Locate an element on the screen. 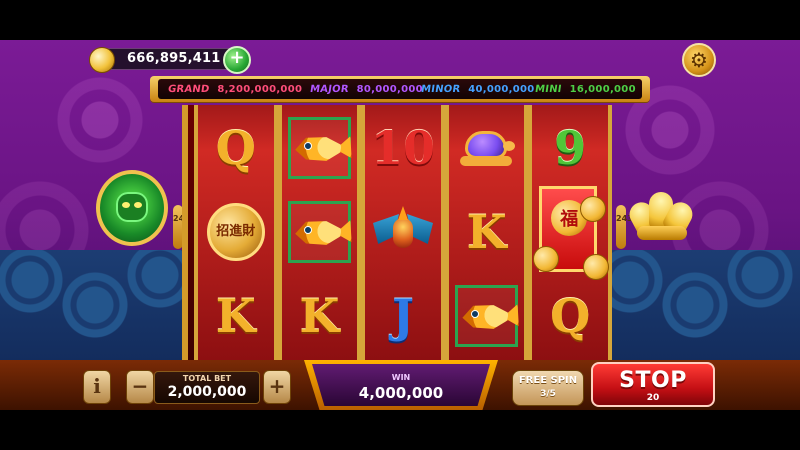 This screenshot has height=450, width=800. phoenix-symbol is located at coordinates (403, 232).